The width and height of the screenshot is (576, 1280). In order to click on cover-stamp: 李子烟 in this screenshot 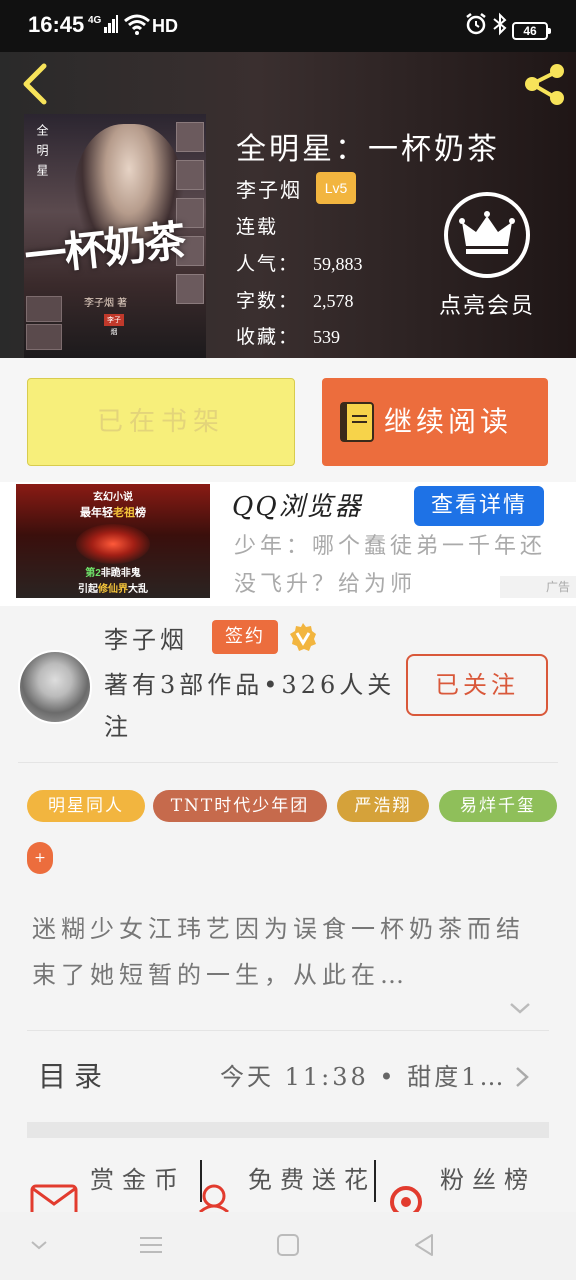, I will do `click(114, 325)`.